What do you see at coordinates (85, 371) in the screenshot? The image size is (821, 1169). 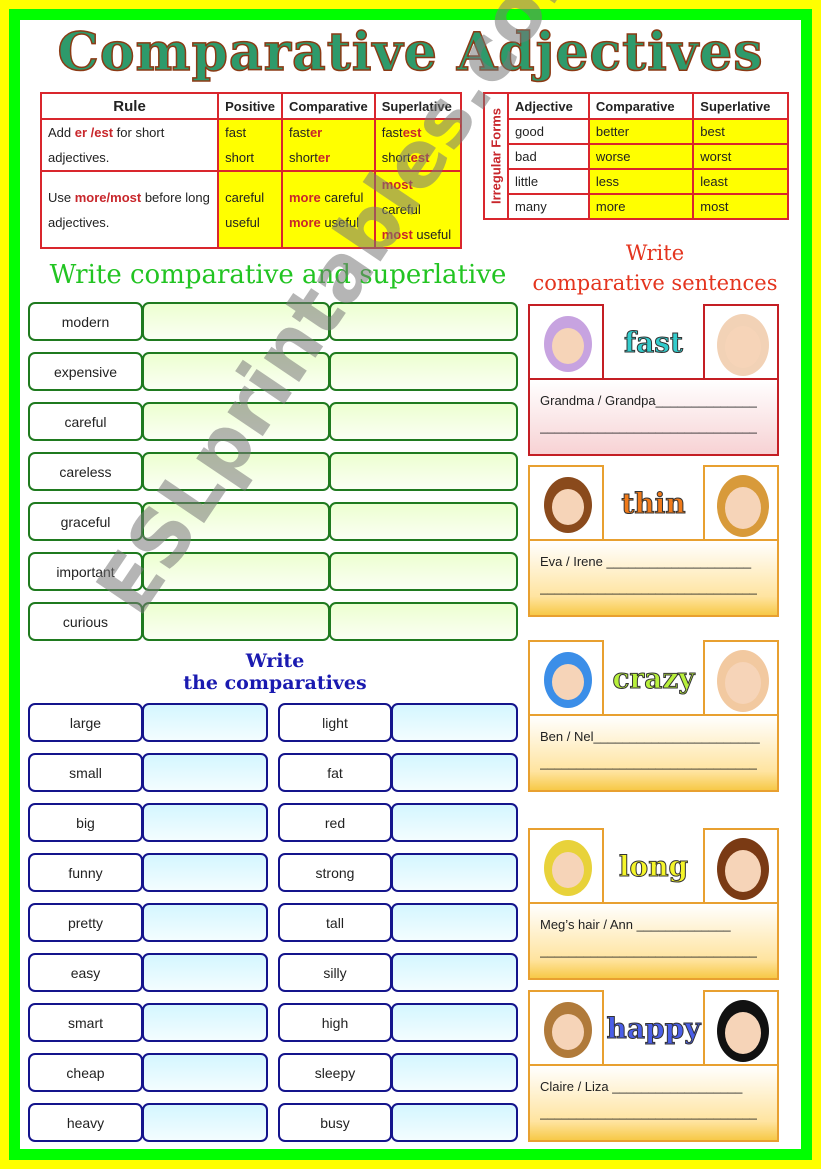 I see `word-box: expensive` at bounding box center [85, 371].